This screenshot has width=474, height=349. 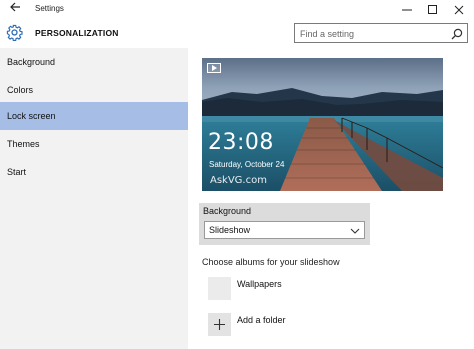 What do you see at coordinates (219, 288) in the screenshot?
I see `album-thumbnail` at bounding box center [219, 288].